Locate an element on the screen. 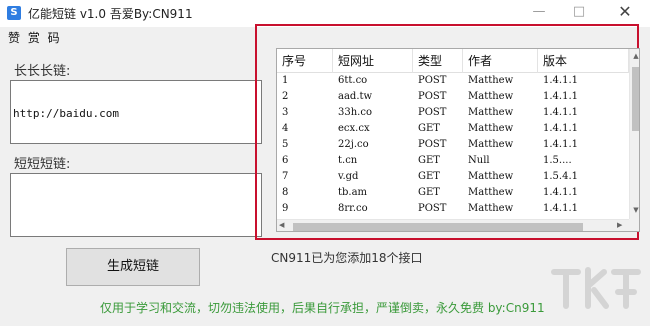  table-row: 2 aad.tw POST Matthew 1.4.1.1 is located at coordinates (453, 97).